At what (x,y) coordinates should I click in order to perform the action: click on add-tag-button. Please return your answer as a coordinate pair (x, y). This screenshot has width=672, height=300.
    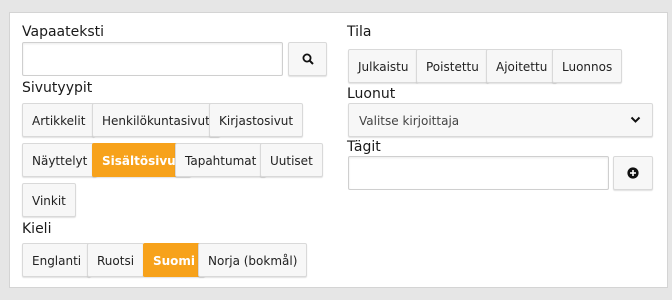
    Looking at the image, I should click on (633, 173).